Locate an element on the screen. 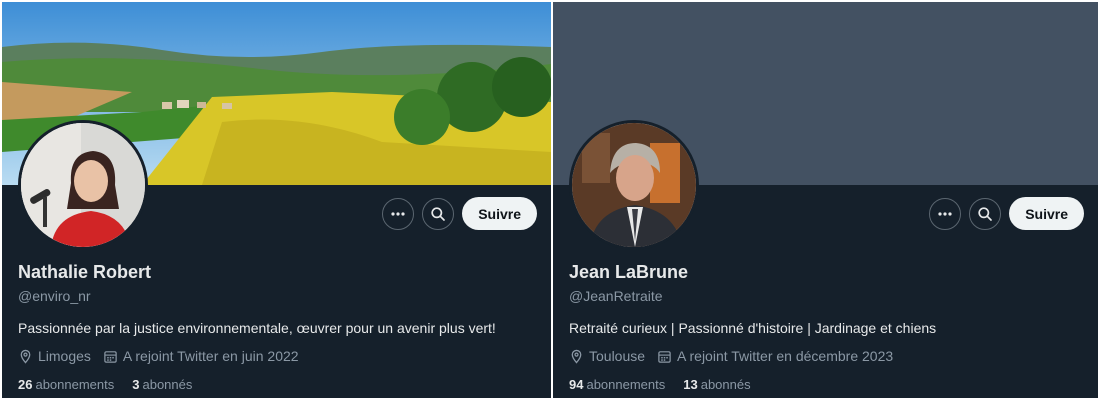 This screenshot has height=400, width=1100. followers-link: 13 abonnés is located at coordinates (716, 384).